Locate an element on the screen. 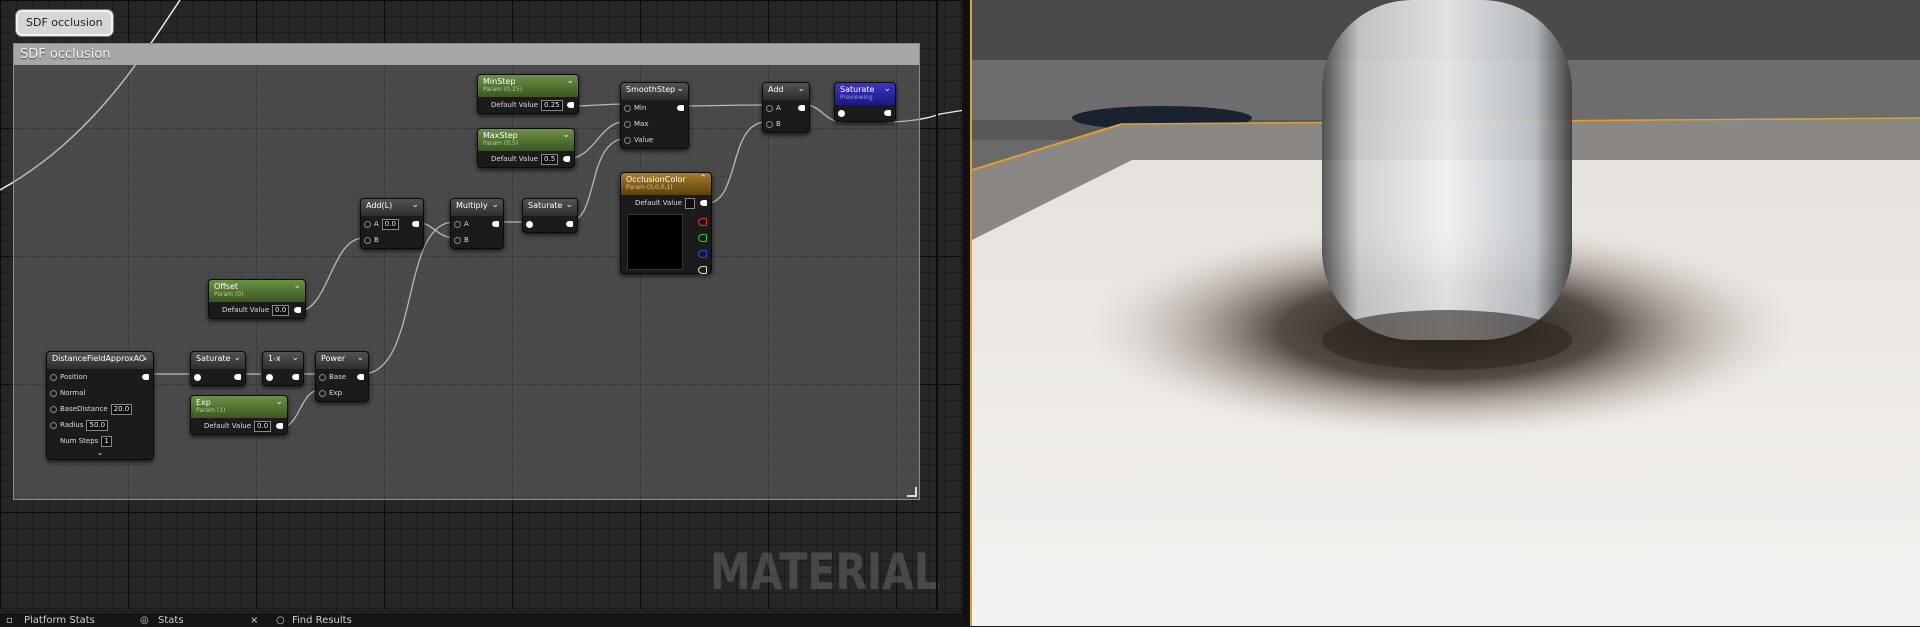 This screenshot has height=627, width=1920. resize-grip is located at coordinates (912, 492).